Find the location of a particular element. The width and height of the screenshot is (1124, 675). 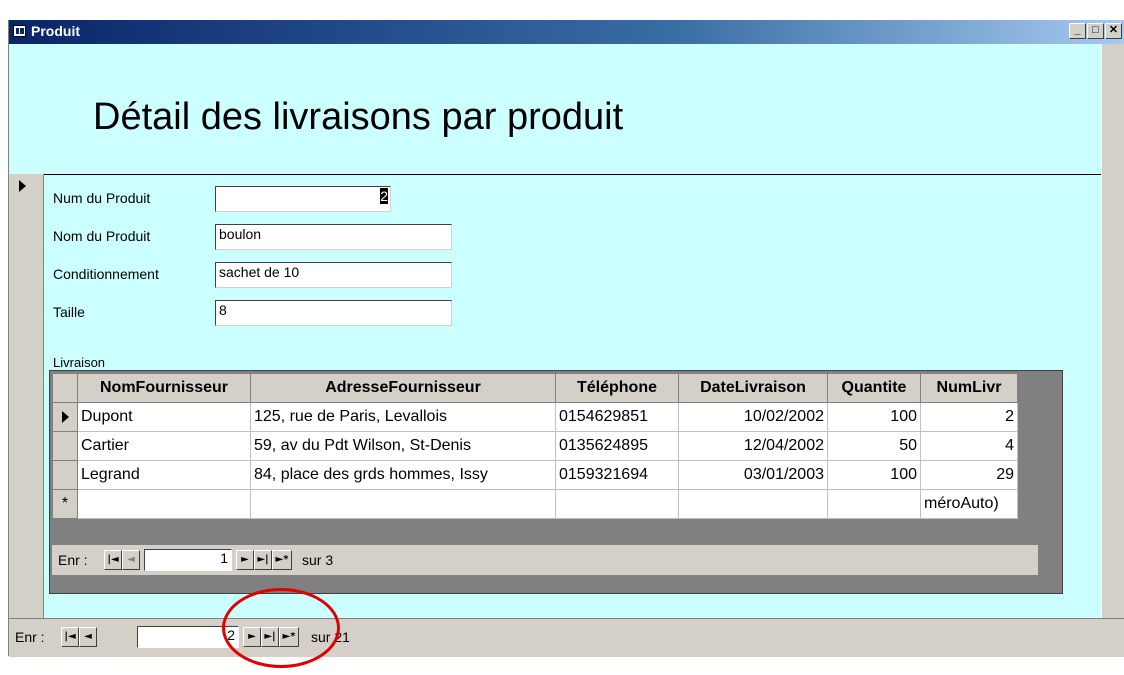

select-all-cell is located at coordinates (65, 388).